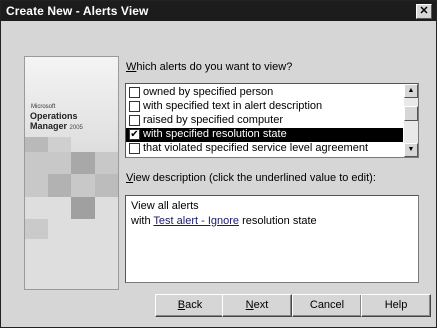 The image size is (437, 328). Describe the element at coordinates (264, 93) in the screenshot. I see `list-item-owned-by-person: owned by specified person` at that location.